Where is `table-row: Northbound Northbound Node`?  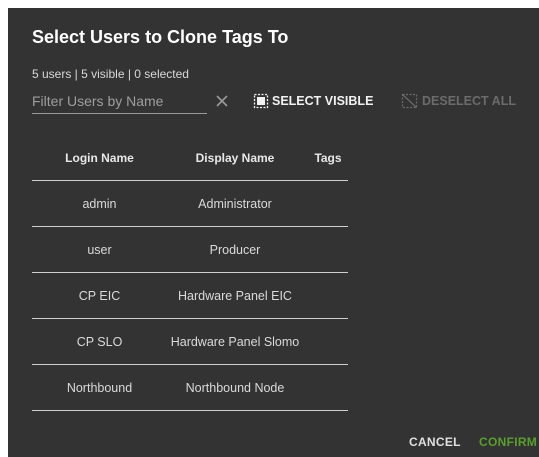 table-row: Northbound Northbound Node is located at coordinates (190, 388).